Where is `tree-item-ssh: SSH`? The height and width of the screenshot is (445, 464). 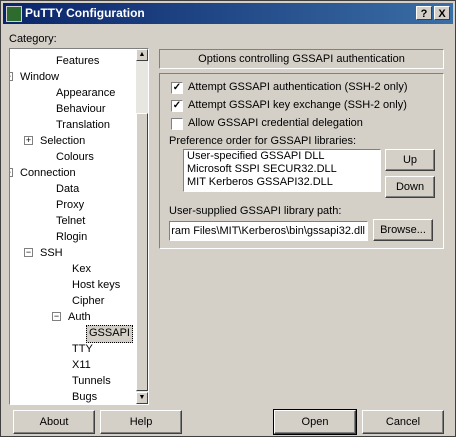 tree-item-ssh: SSH is located at coordinates (51, 253).